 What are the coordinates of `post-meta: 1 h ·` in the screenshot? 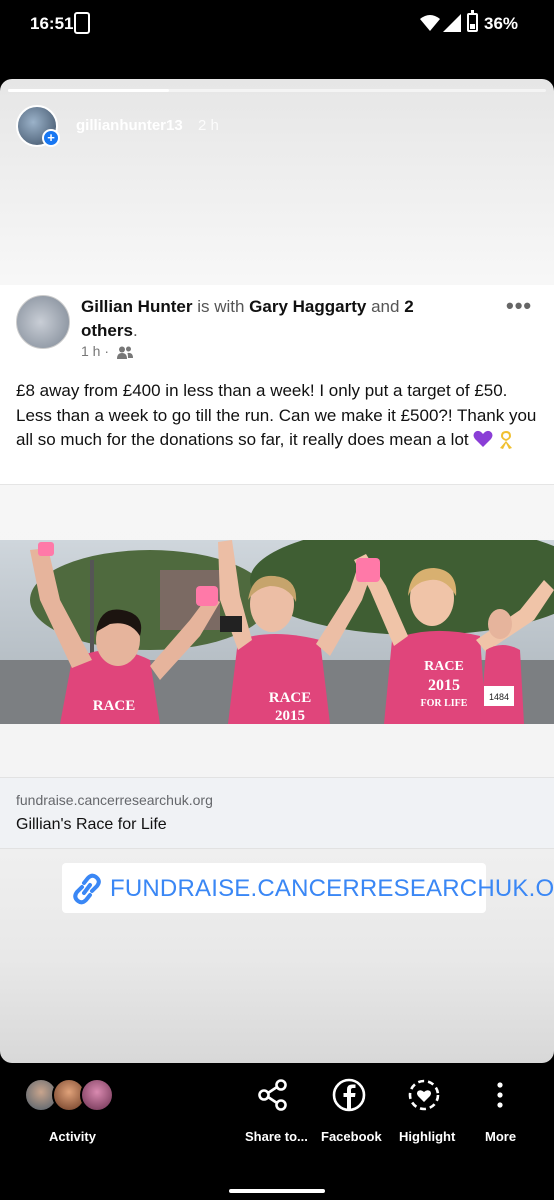 It's located at (107, 351).